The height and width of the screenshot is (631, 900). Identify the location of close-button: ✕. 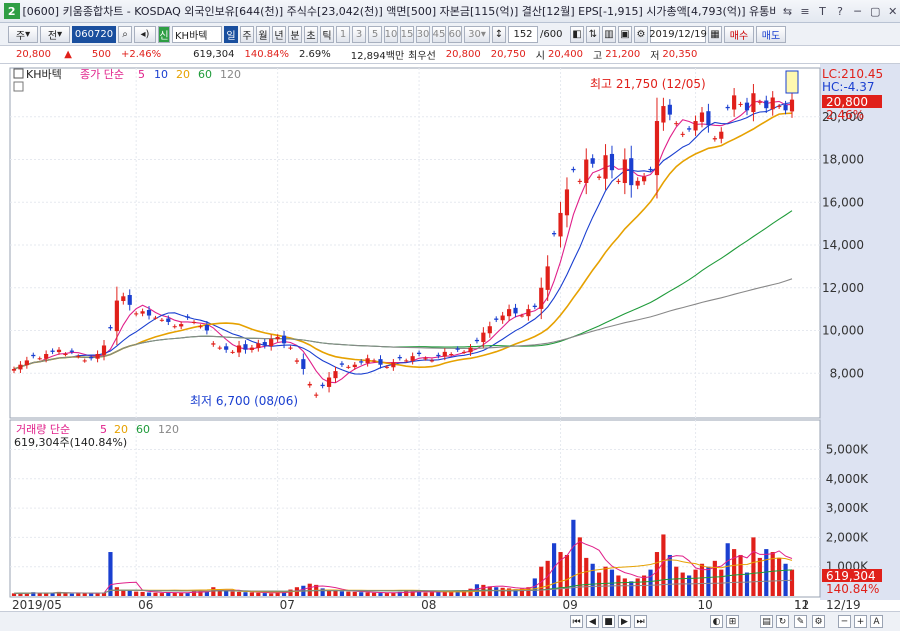
(892, 11).